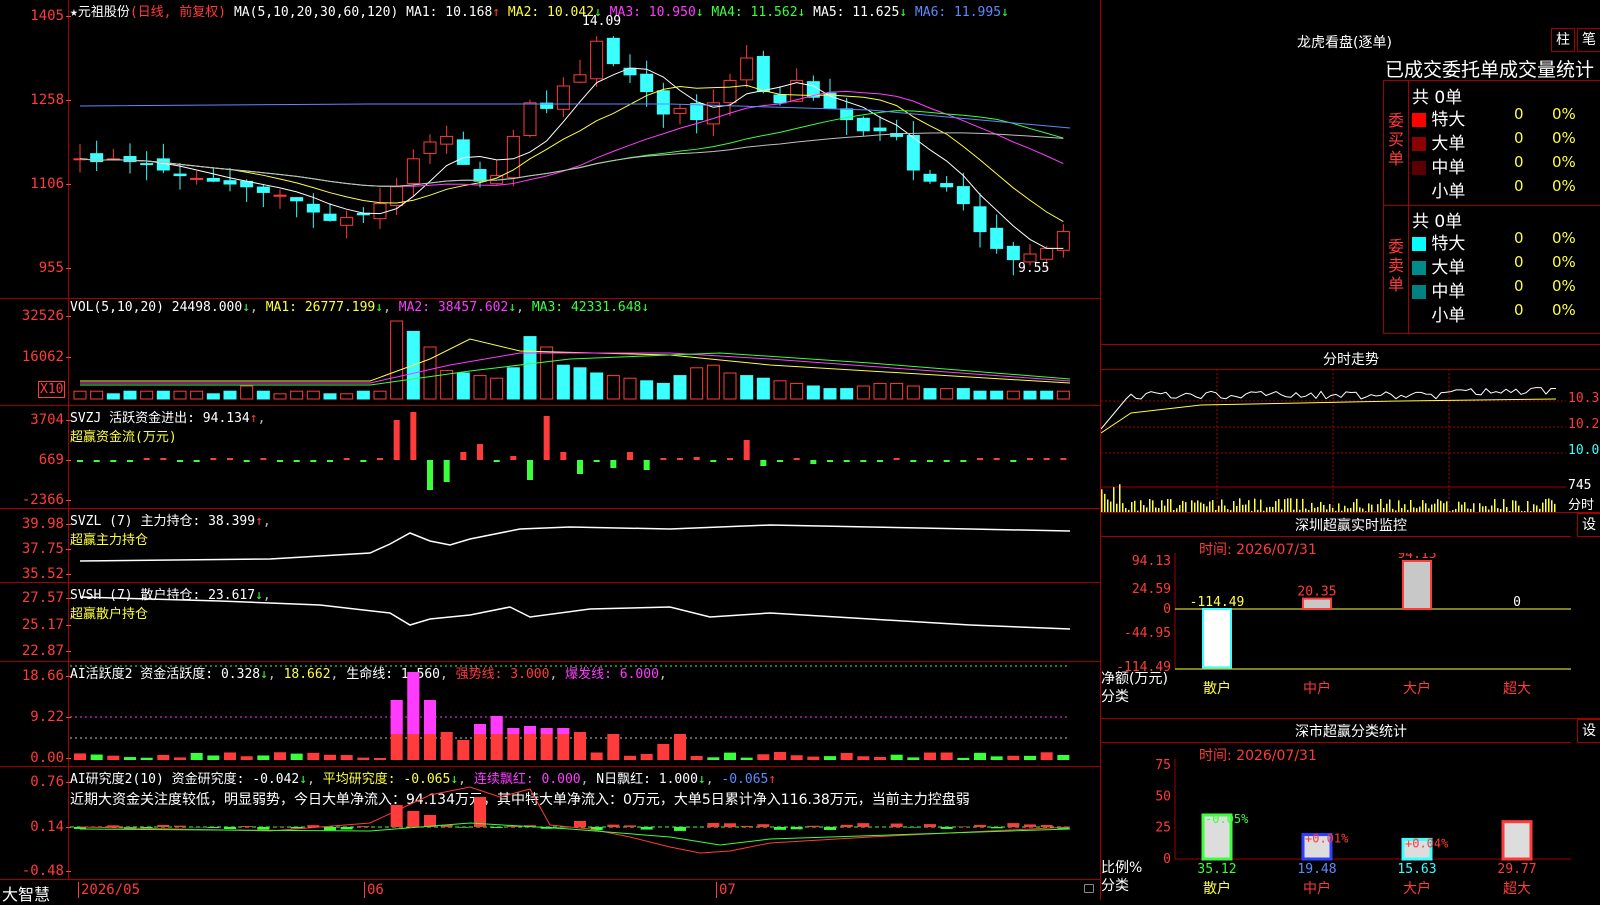 The height and width of the screenshot is (905, 1600). I want to click on ai-activity-tick: 0.00, so click(47, 758).